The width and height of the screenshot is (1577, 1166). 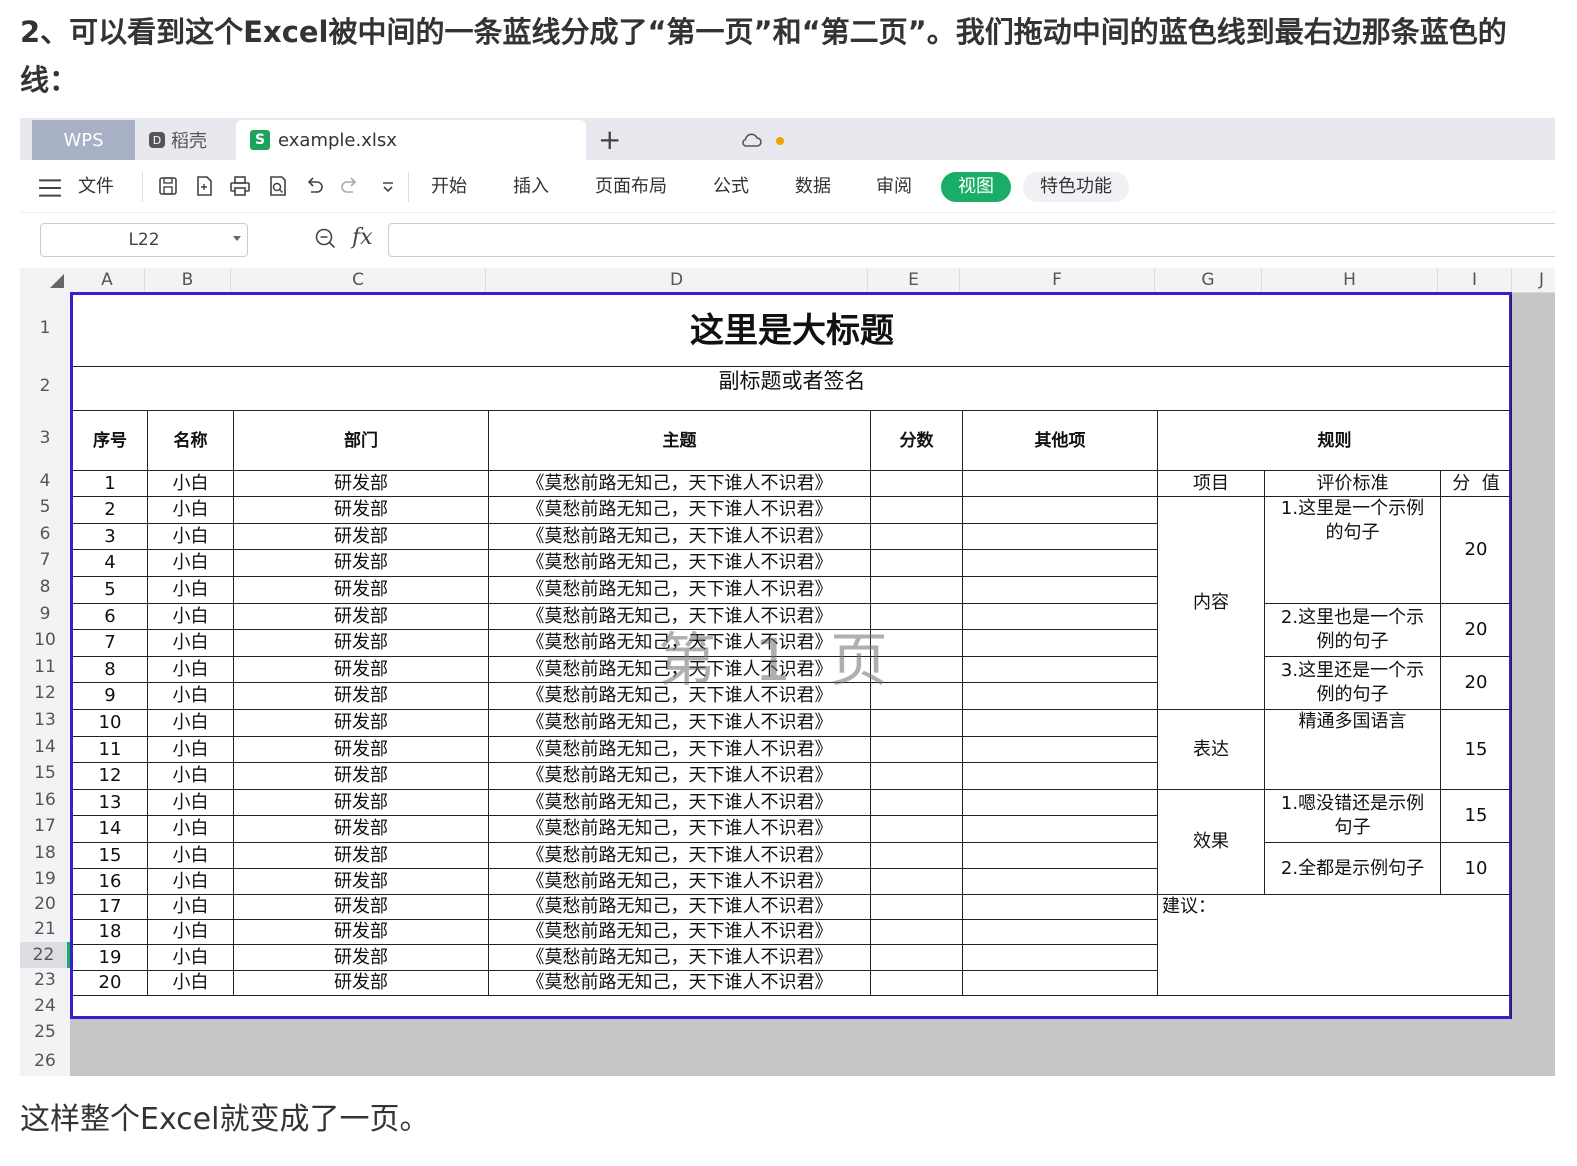 What do you see at coordinates (1353, 630) in the screenshot?
I see `rules-criteria-2: 2.这里也是一个示例的句子` at bounding box center [1353, 630].